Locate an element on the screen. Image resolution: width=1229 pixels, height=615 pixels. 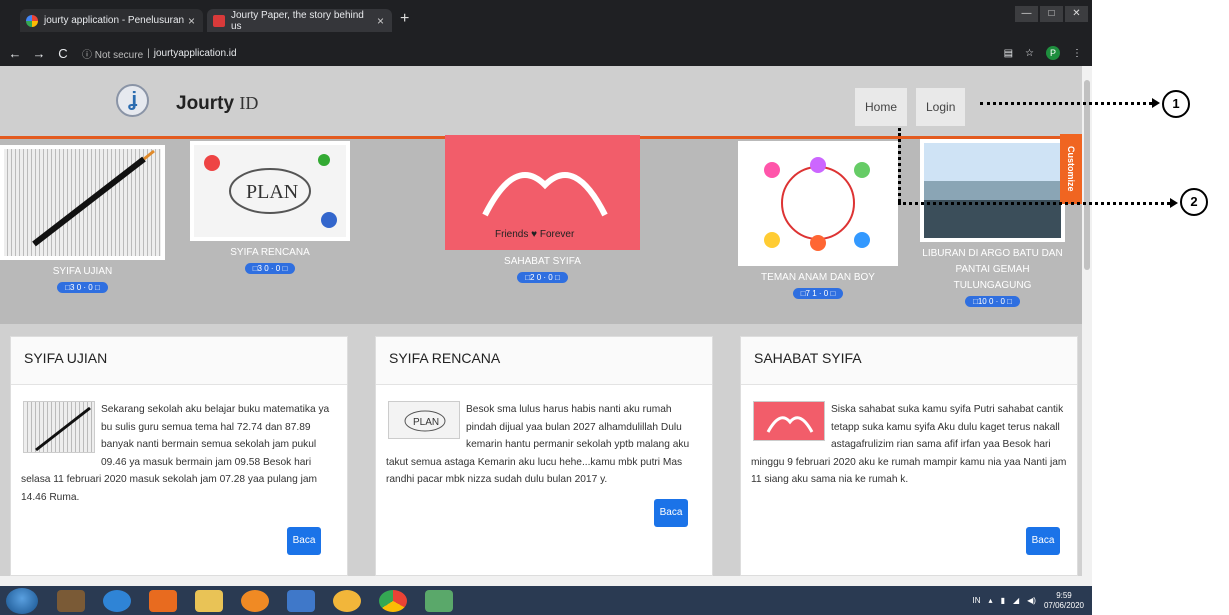
callout-1-leader is located at coordinates (1066, 103).